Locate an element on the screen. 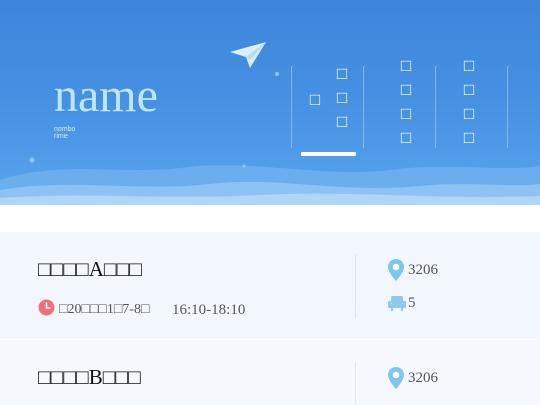 The image size is (540, 405). clock-icon is located at coordinates (46, 307).